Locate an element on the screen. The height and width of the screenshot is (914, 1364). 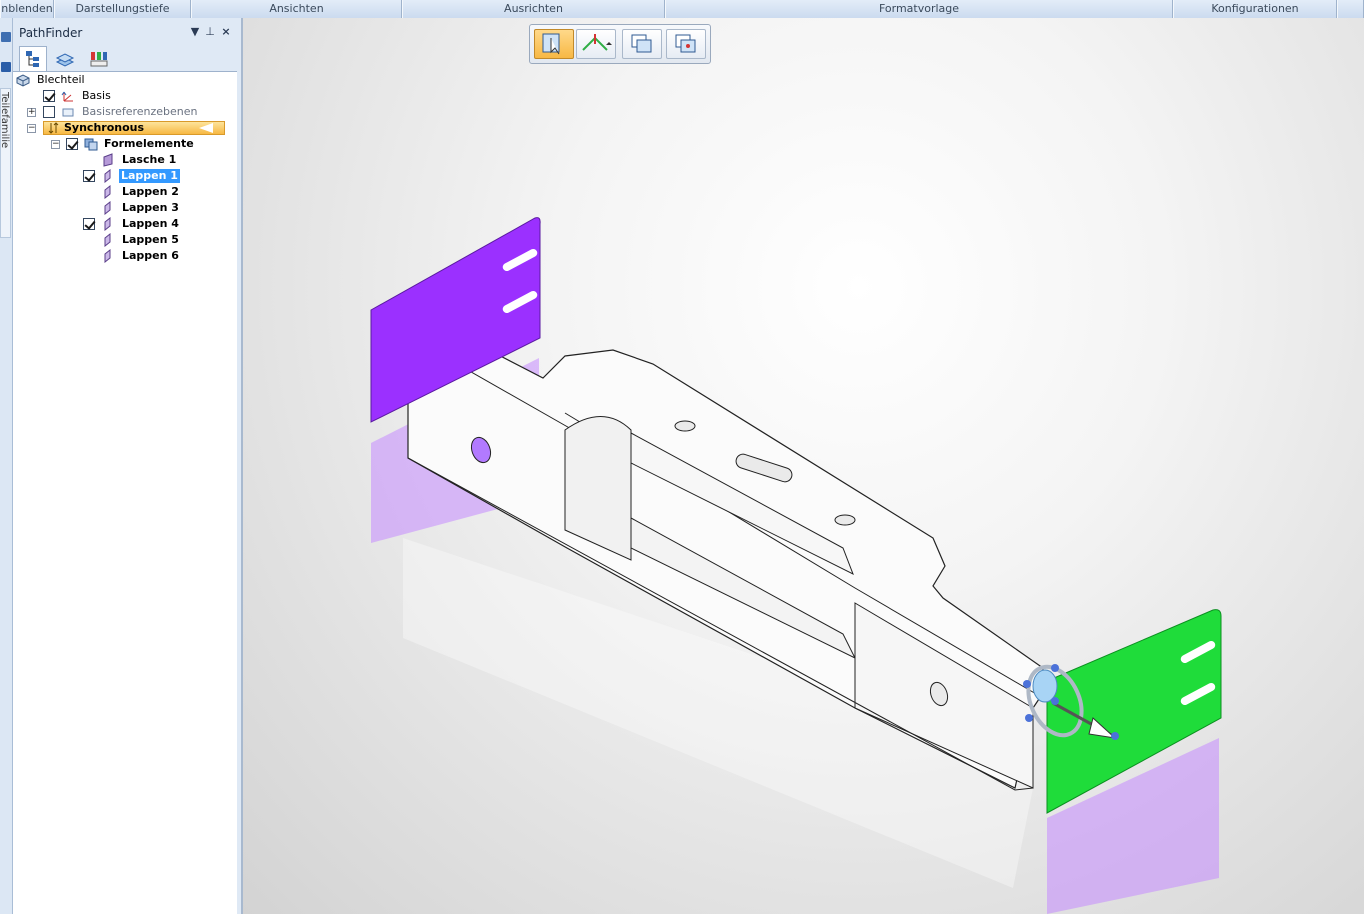
tab-layers is located at coordinates (65, 58).